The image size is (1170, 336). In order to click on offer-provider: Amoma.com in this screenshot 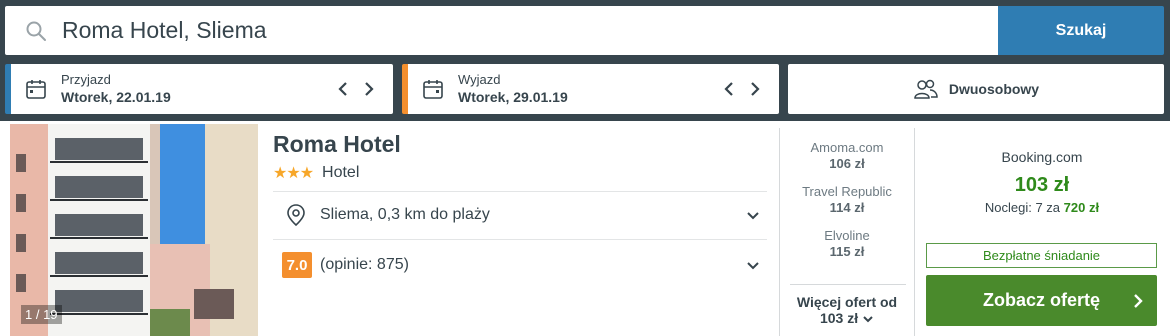, I will do `click(847, 147)`.